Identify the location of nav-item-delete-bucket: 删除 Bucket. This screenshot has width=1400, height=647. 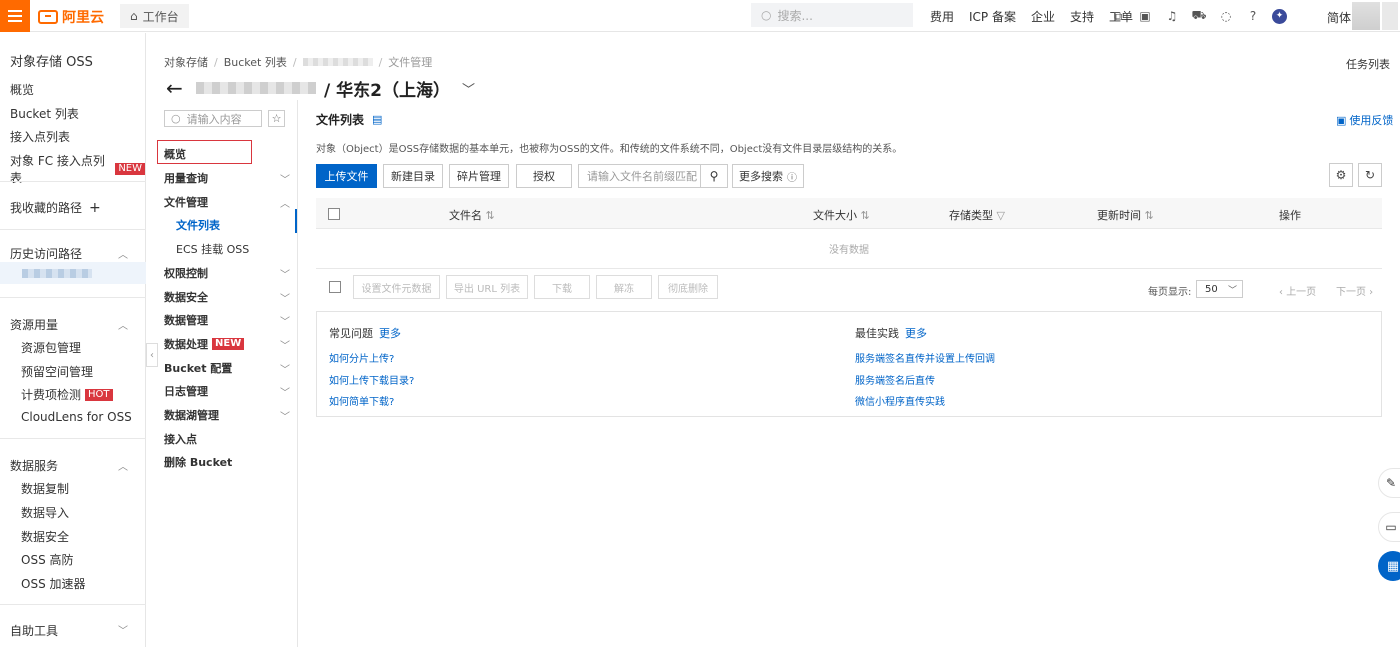
(227, 462).